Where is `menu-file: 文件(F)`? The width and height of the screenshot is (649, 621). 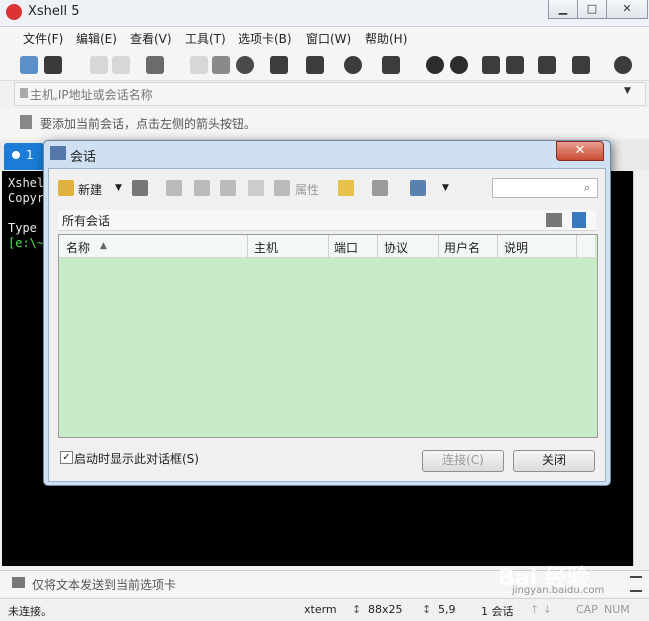 menu-file: 文件(F) is located at coordinates (43, 38).